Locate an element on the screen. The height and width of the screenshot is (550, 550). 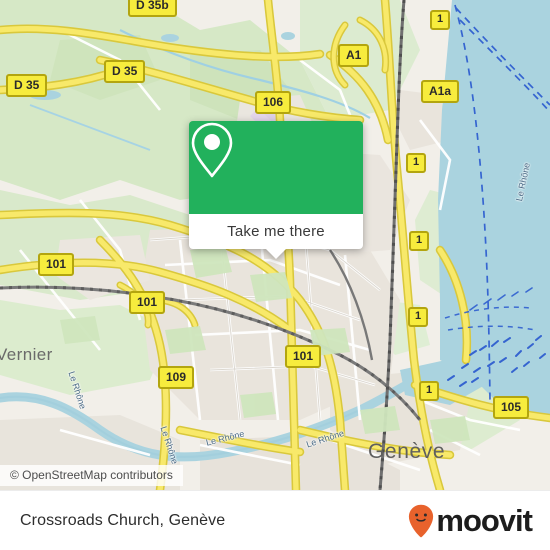
moovit-logo: moovit is located at coordinates (470, 520).